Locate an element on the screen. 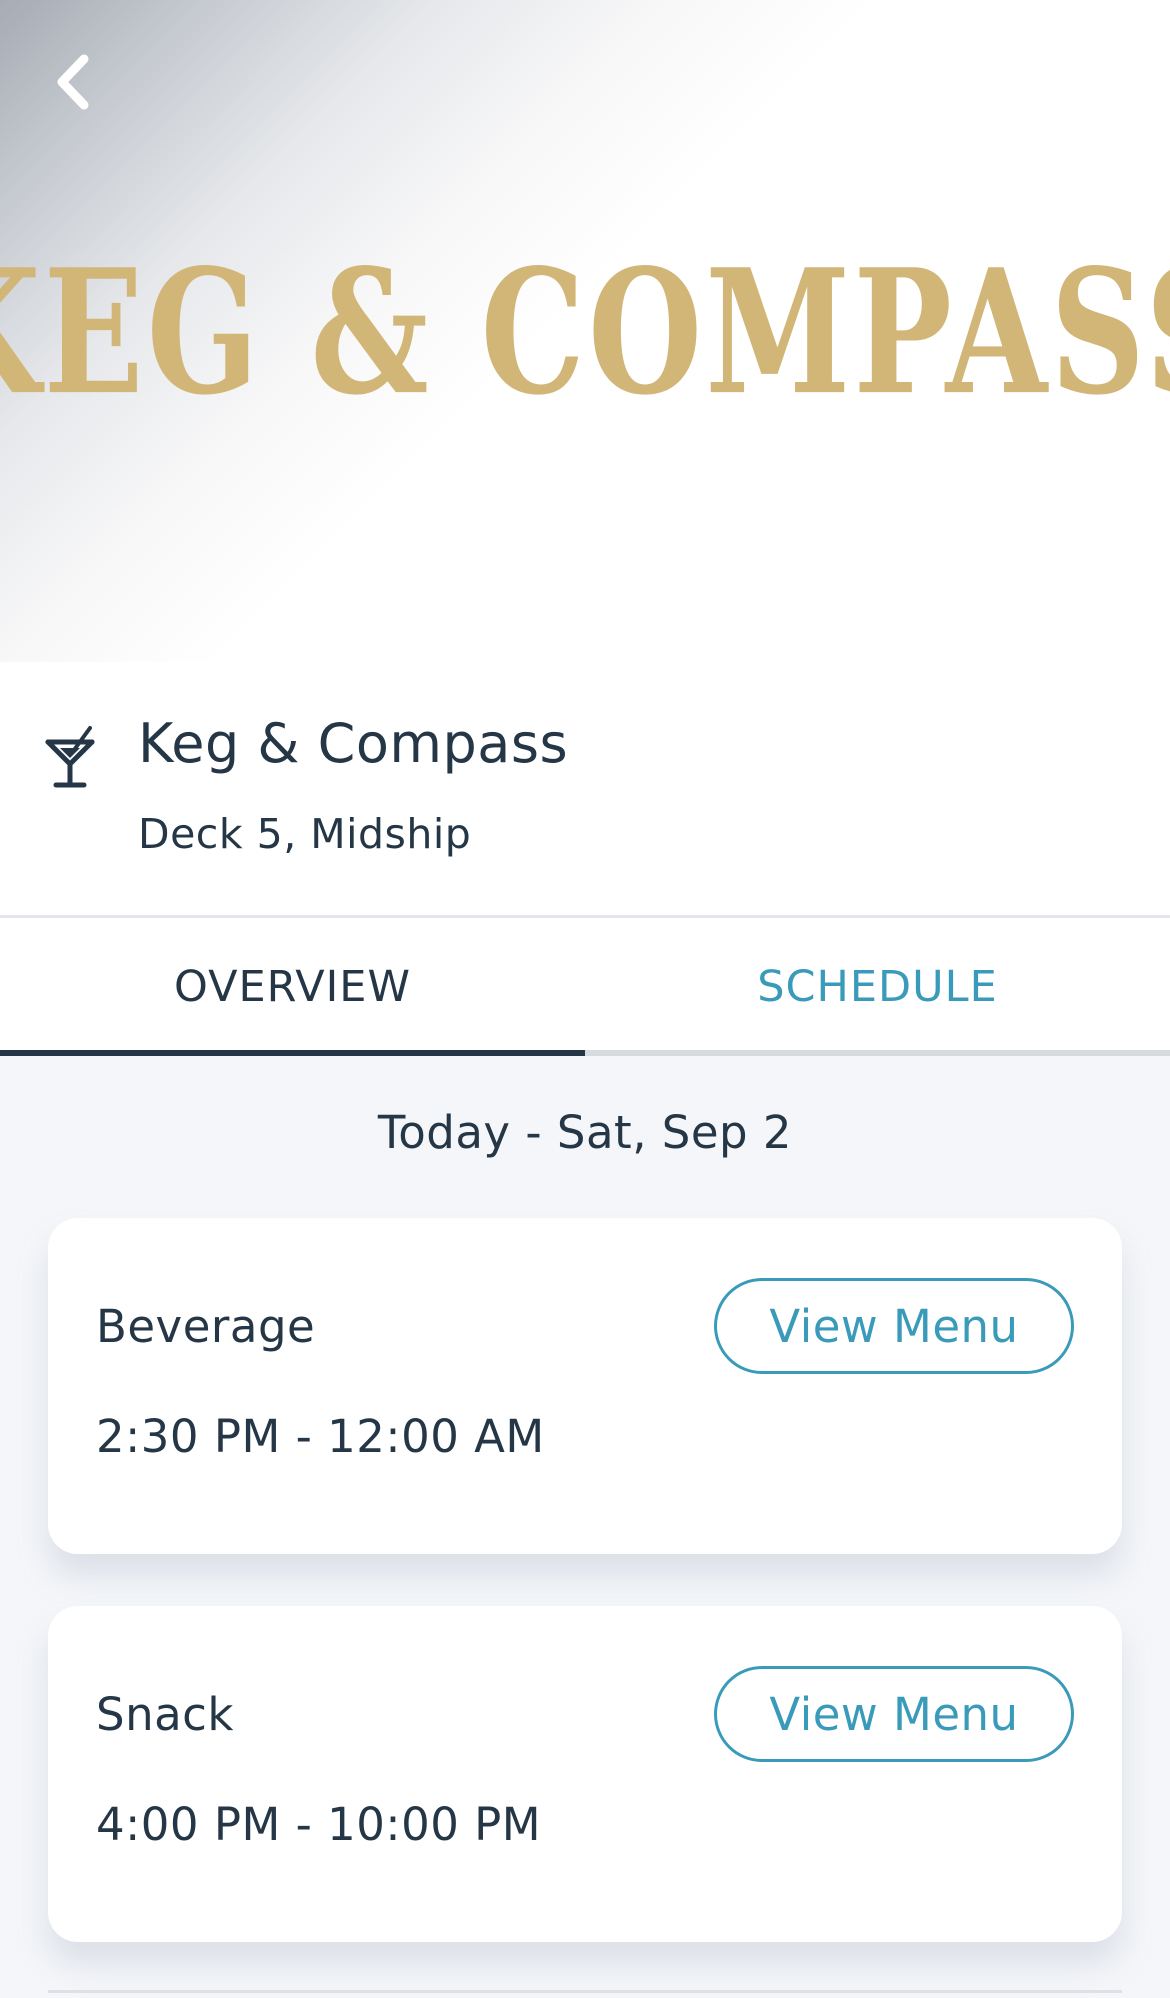 The width and height of the screenshot is (1170, 1998). tab-overview: OVERVIEW is located at coordinates (292, 987).